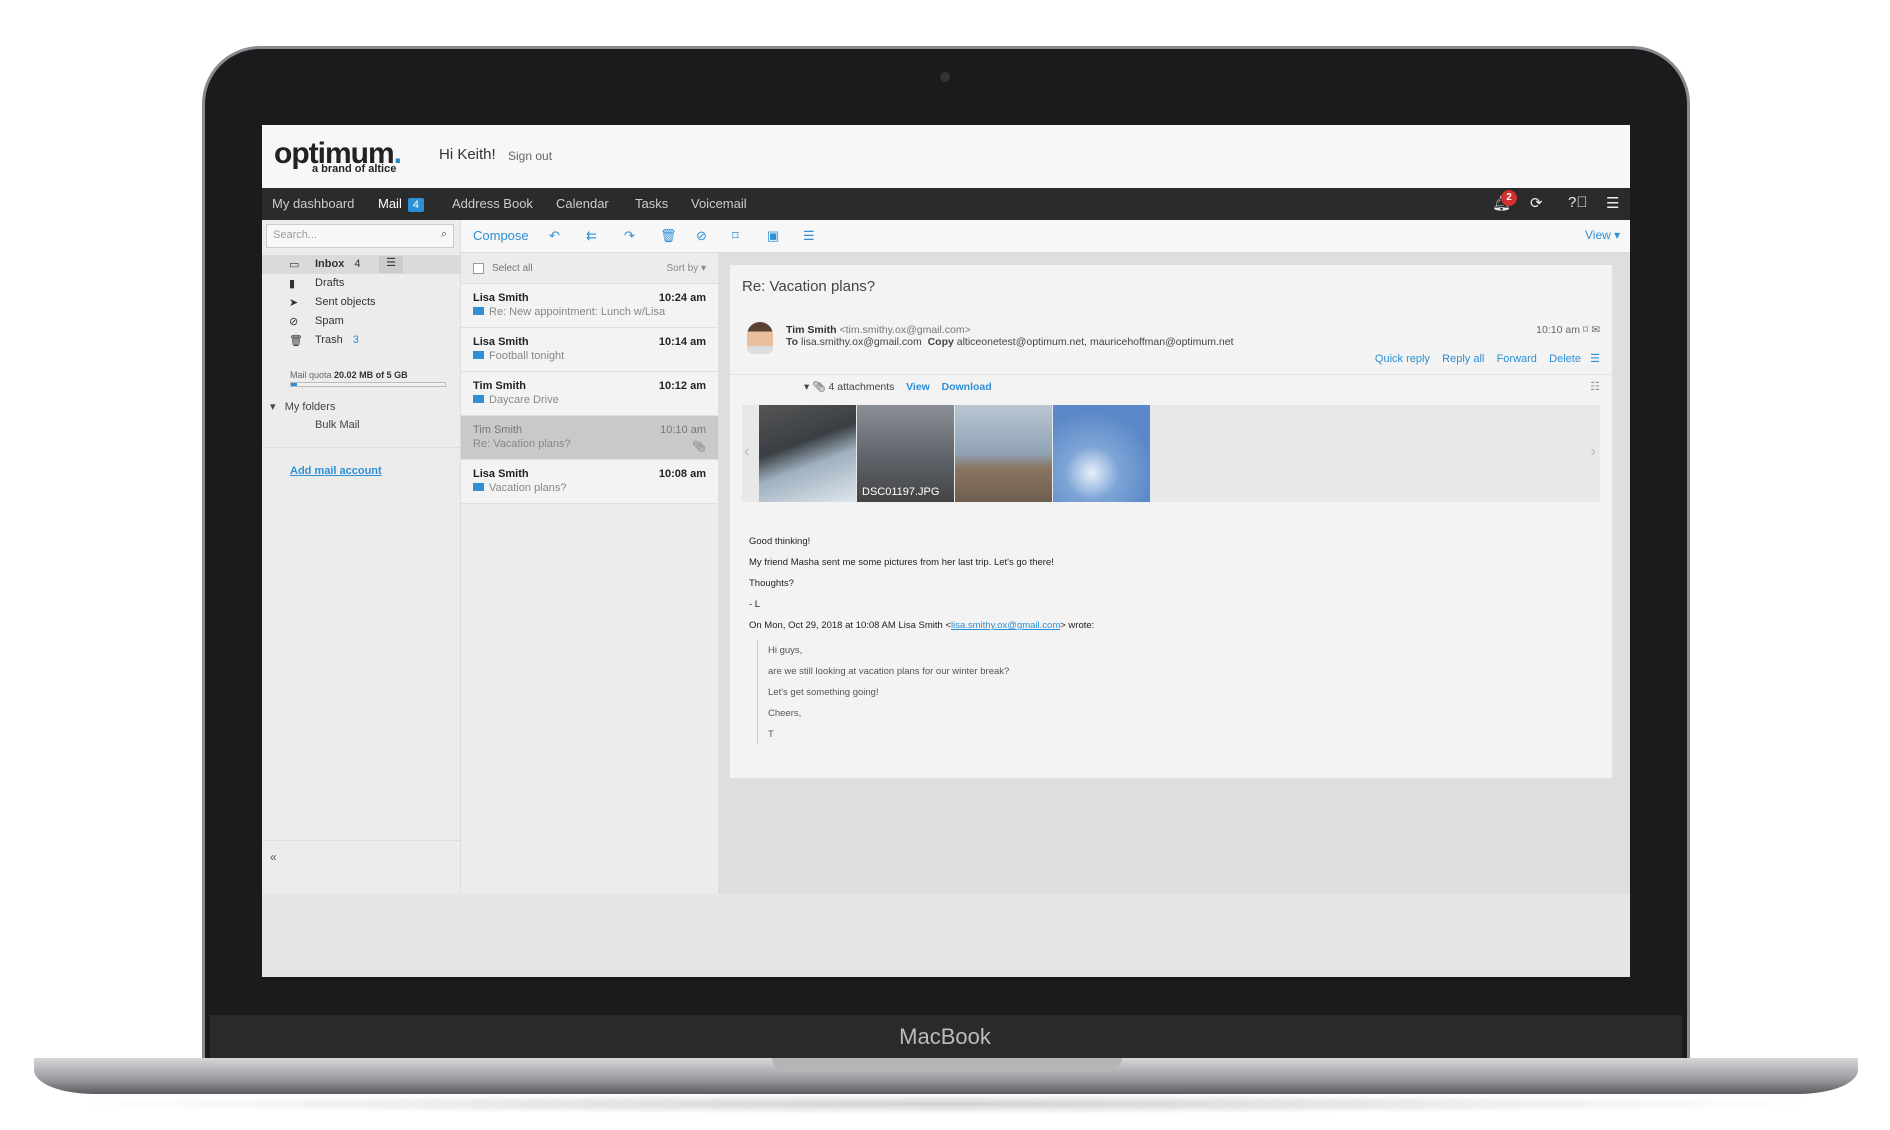  Describe the element at coordinates (629, 236) in the screenshot. I see `forward-icon: ↷` at that location.